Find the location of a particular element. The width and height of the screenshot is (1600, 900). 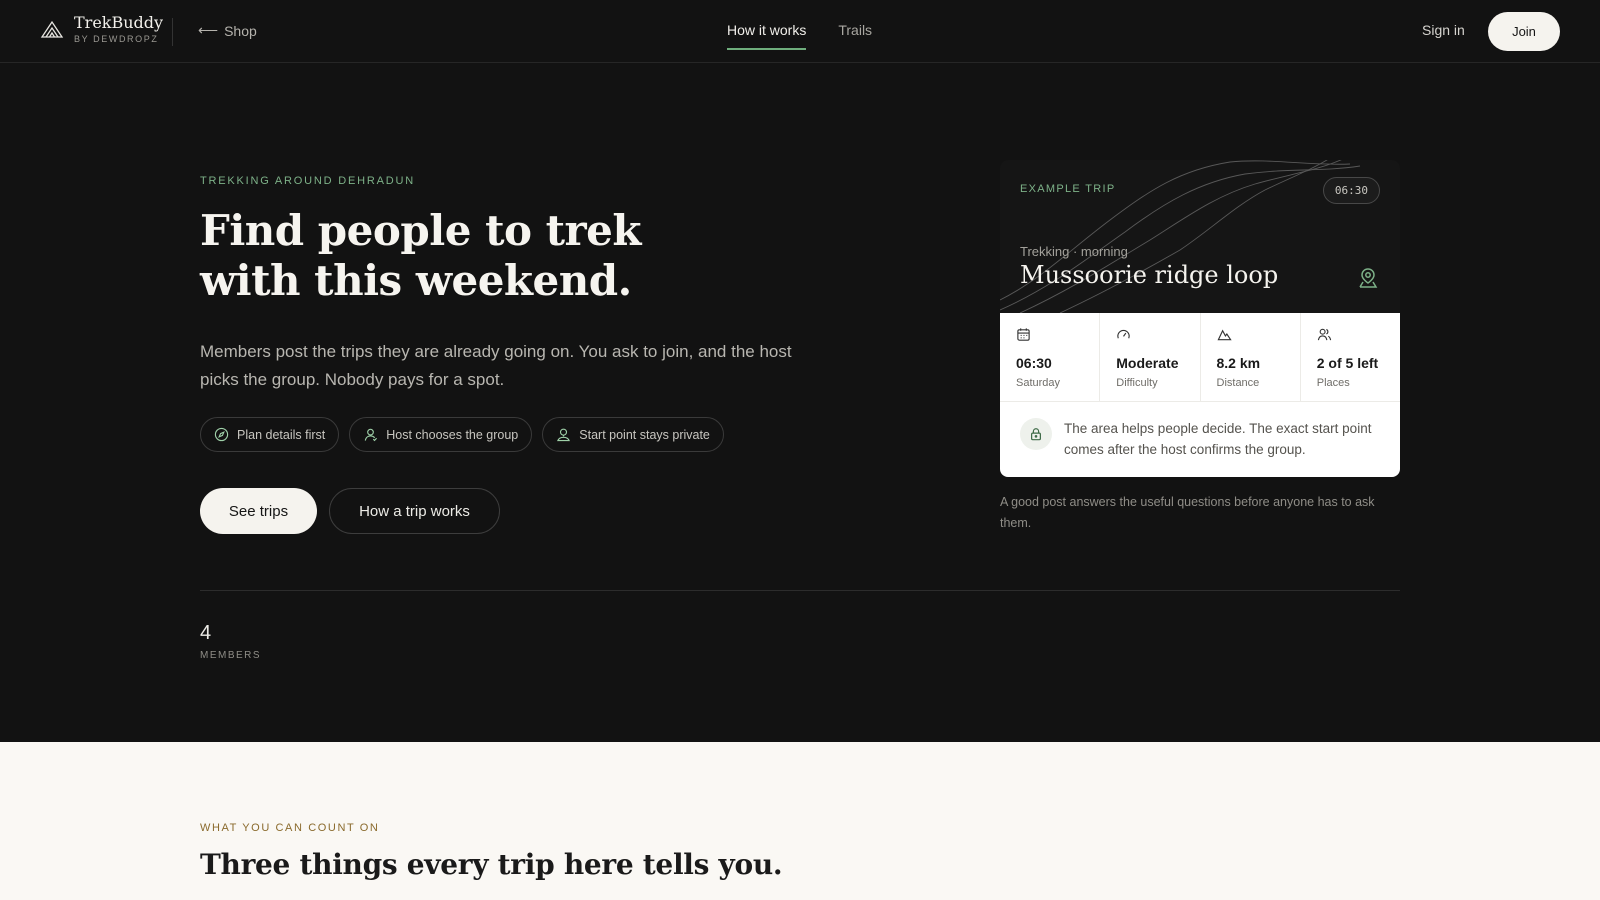

sign-in-link: Sign in is located at coordinates (1443, 30).